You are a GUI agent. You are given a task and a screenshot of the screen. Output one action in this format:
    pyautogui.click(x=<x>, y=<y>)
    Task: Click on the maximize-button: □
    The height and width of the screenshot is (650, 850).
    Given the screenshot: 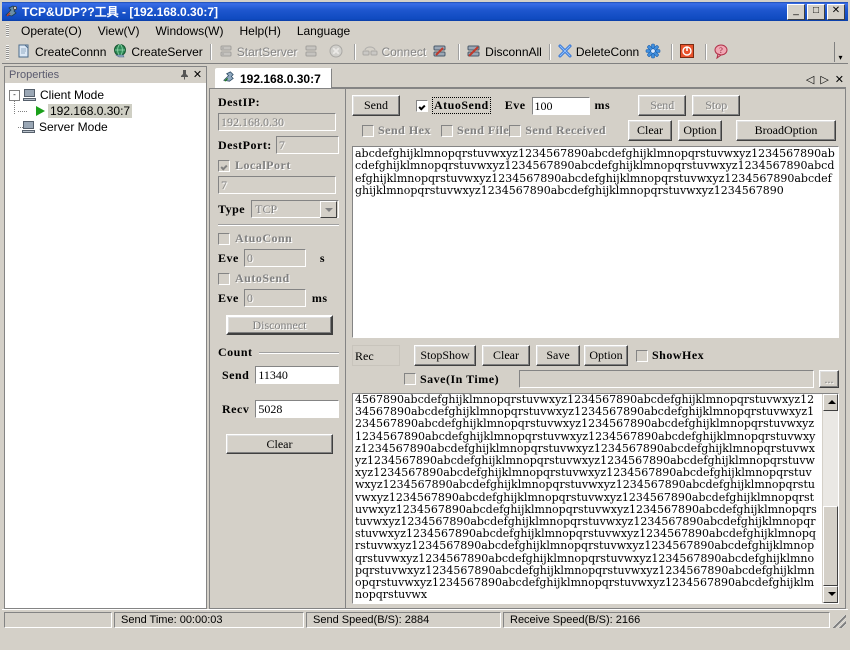 What is the action you would take?
    pyautogui.click(x=816, y=11)
    